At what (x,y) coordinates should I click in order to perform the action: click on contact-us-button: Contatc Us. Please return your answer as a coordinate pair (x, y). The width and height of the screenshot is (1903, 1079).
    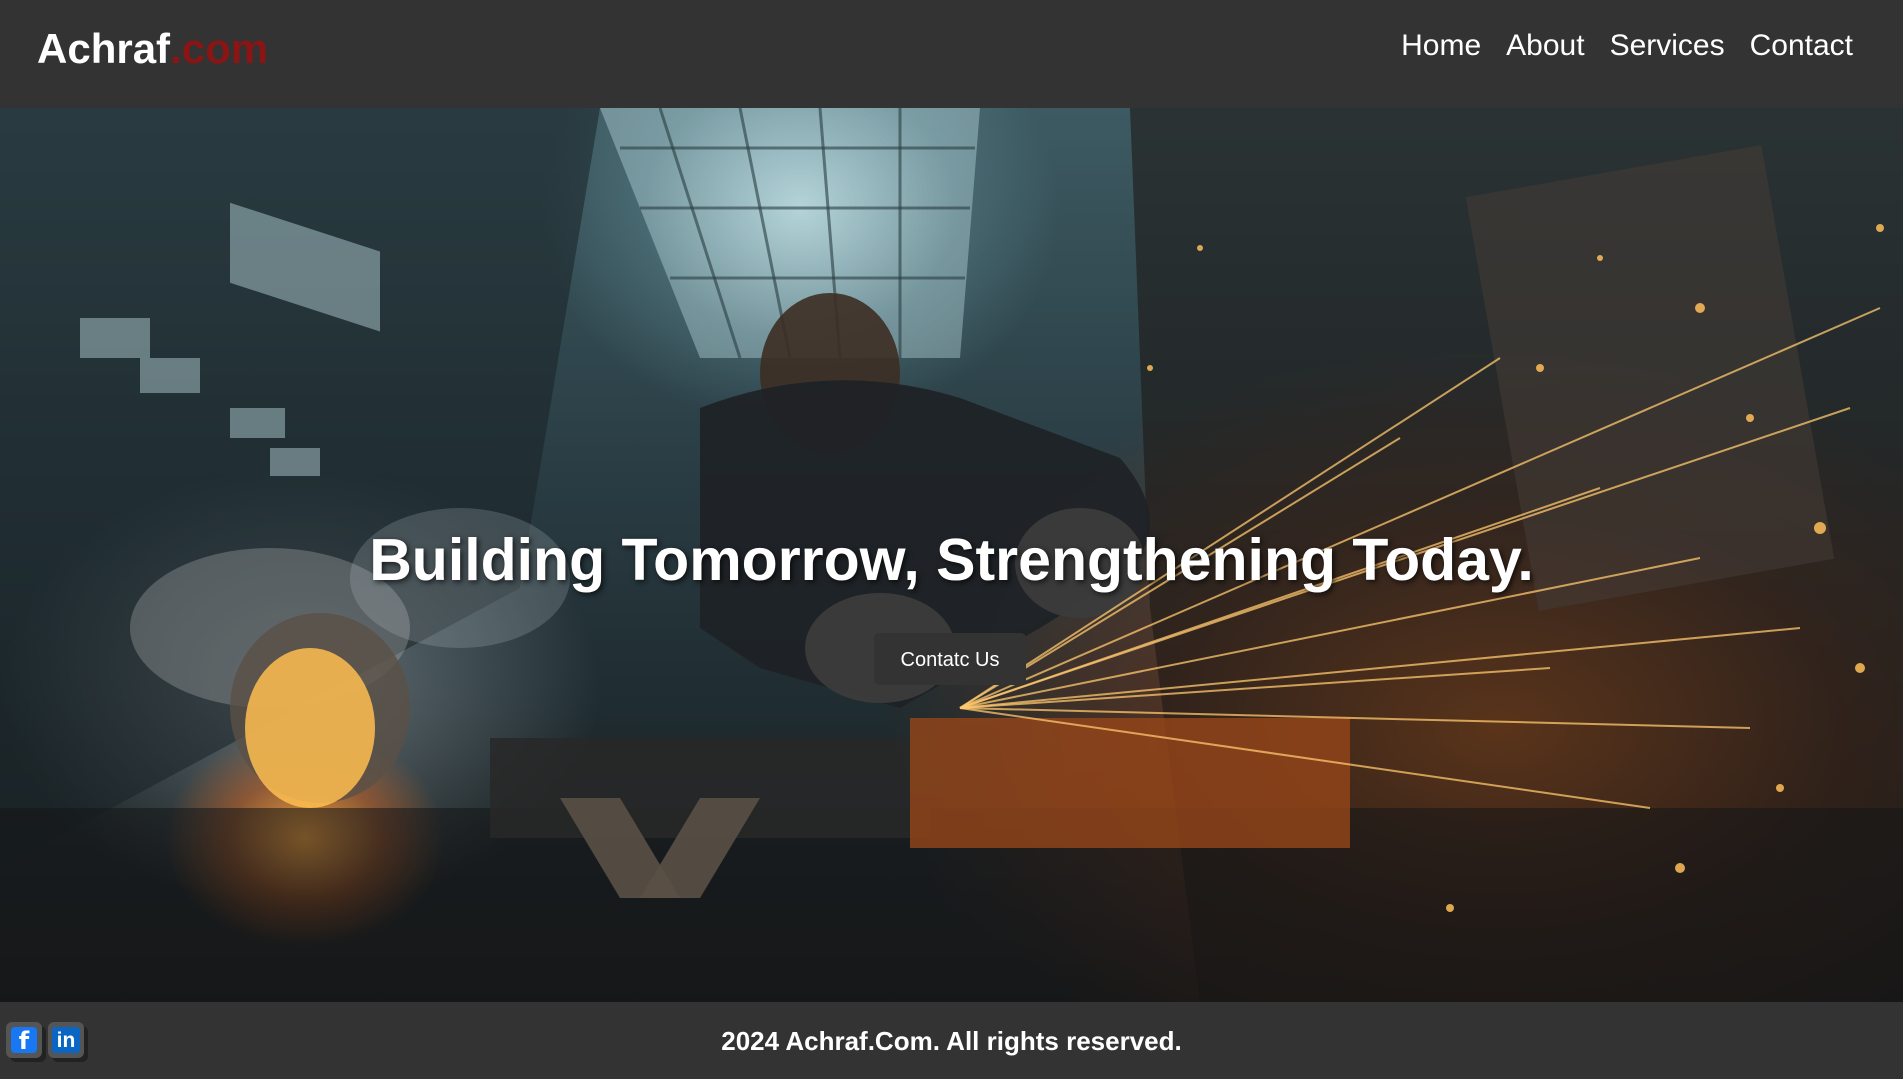
    Looking at the image, I should click on (950, 659).